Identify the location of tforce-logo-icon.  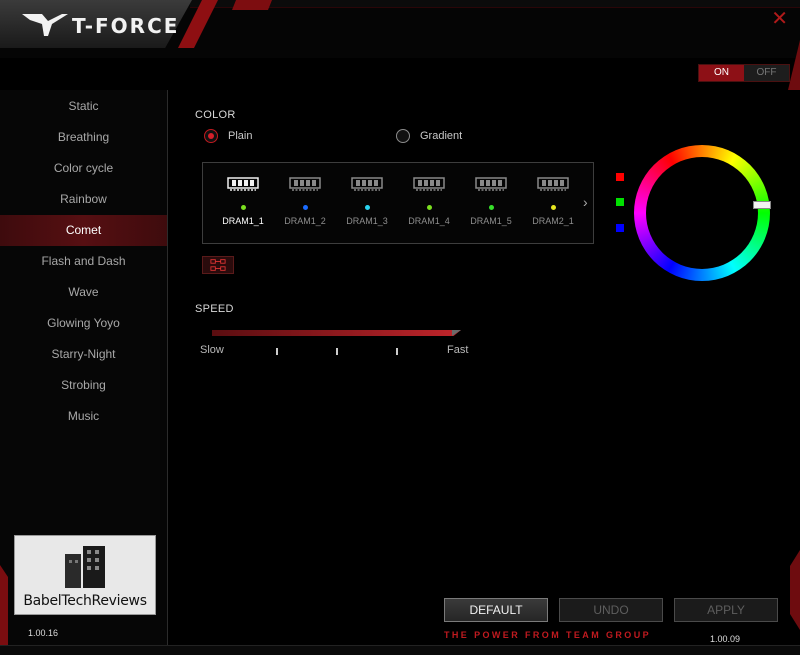
(45, 25).